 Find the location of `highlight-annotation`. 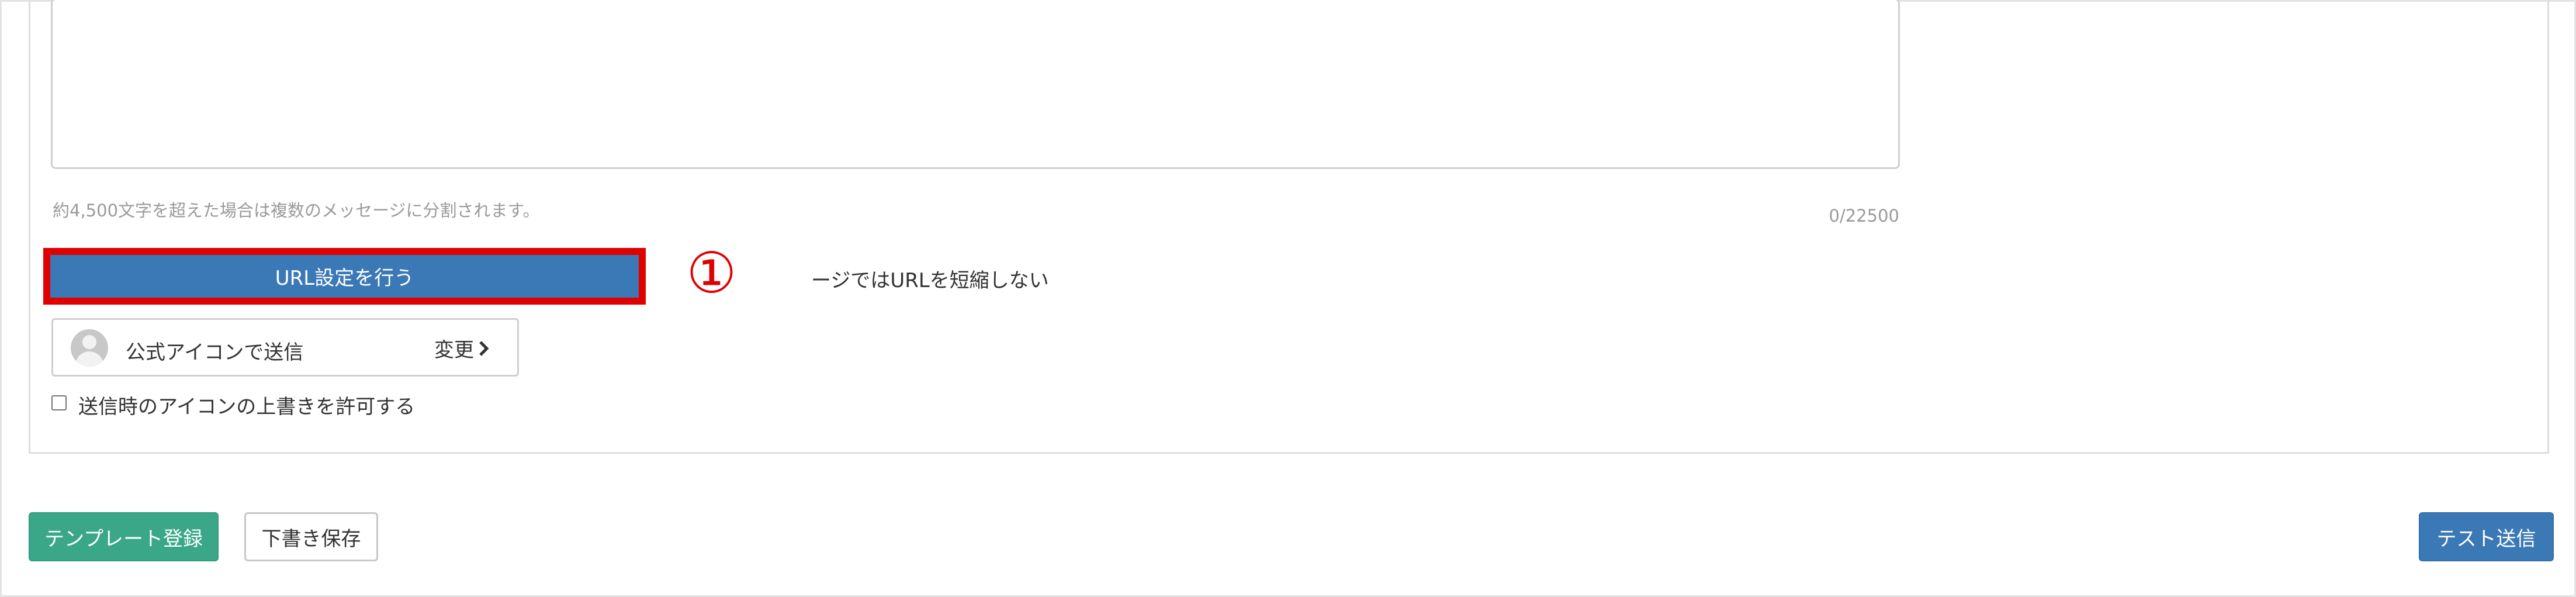

highlight-annotation is located at coordinates (344, 276).